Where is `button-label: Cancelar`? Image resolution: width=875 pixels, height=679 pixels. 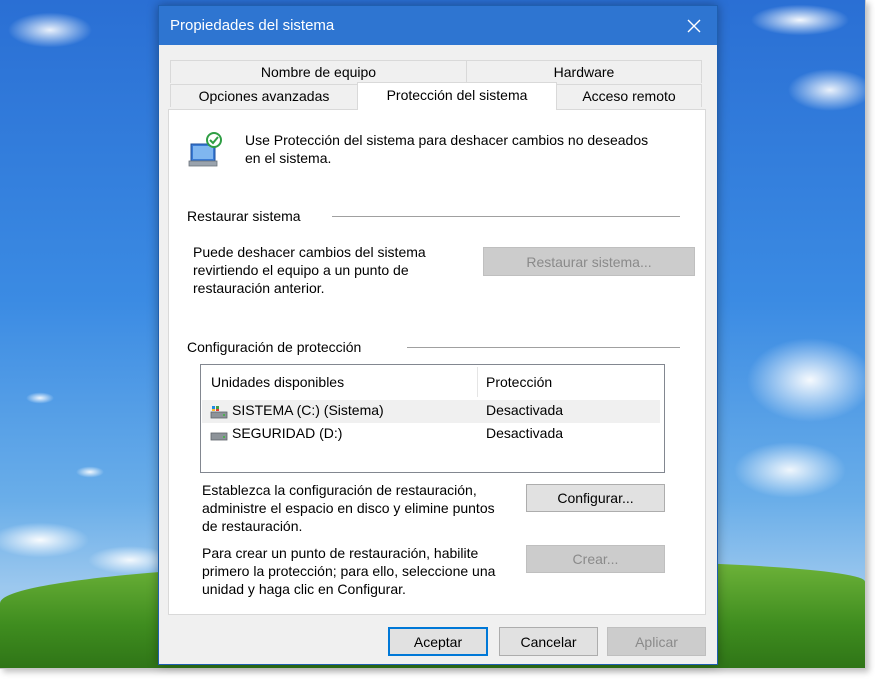
button-label: Cancelar is located at coordinates (548, 641).